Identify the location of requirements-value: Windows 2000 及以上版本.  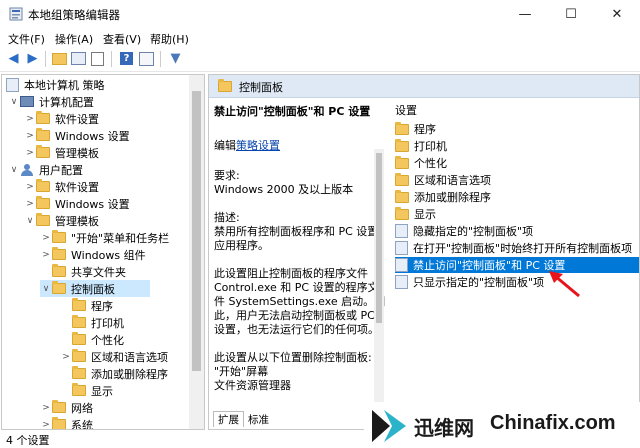
(284, 189).